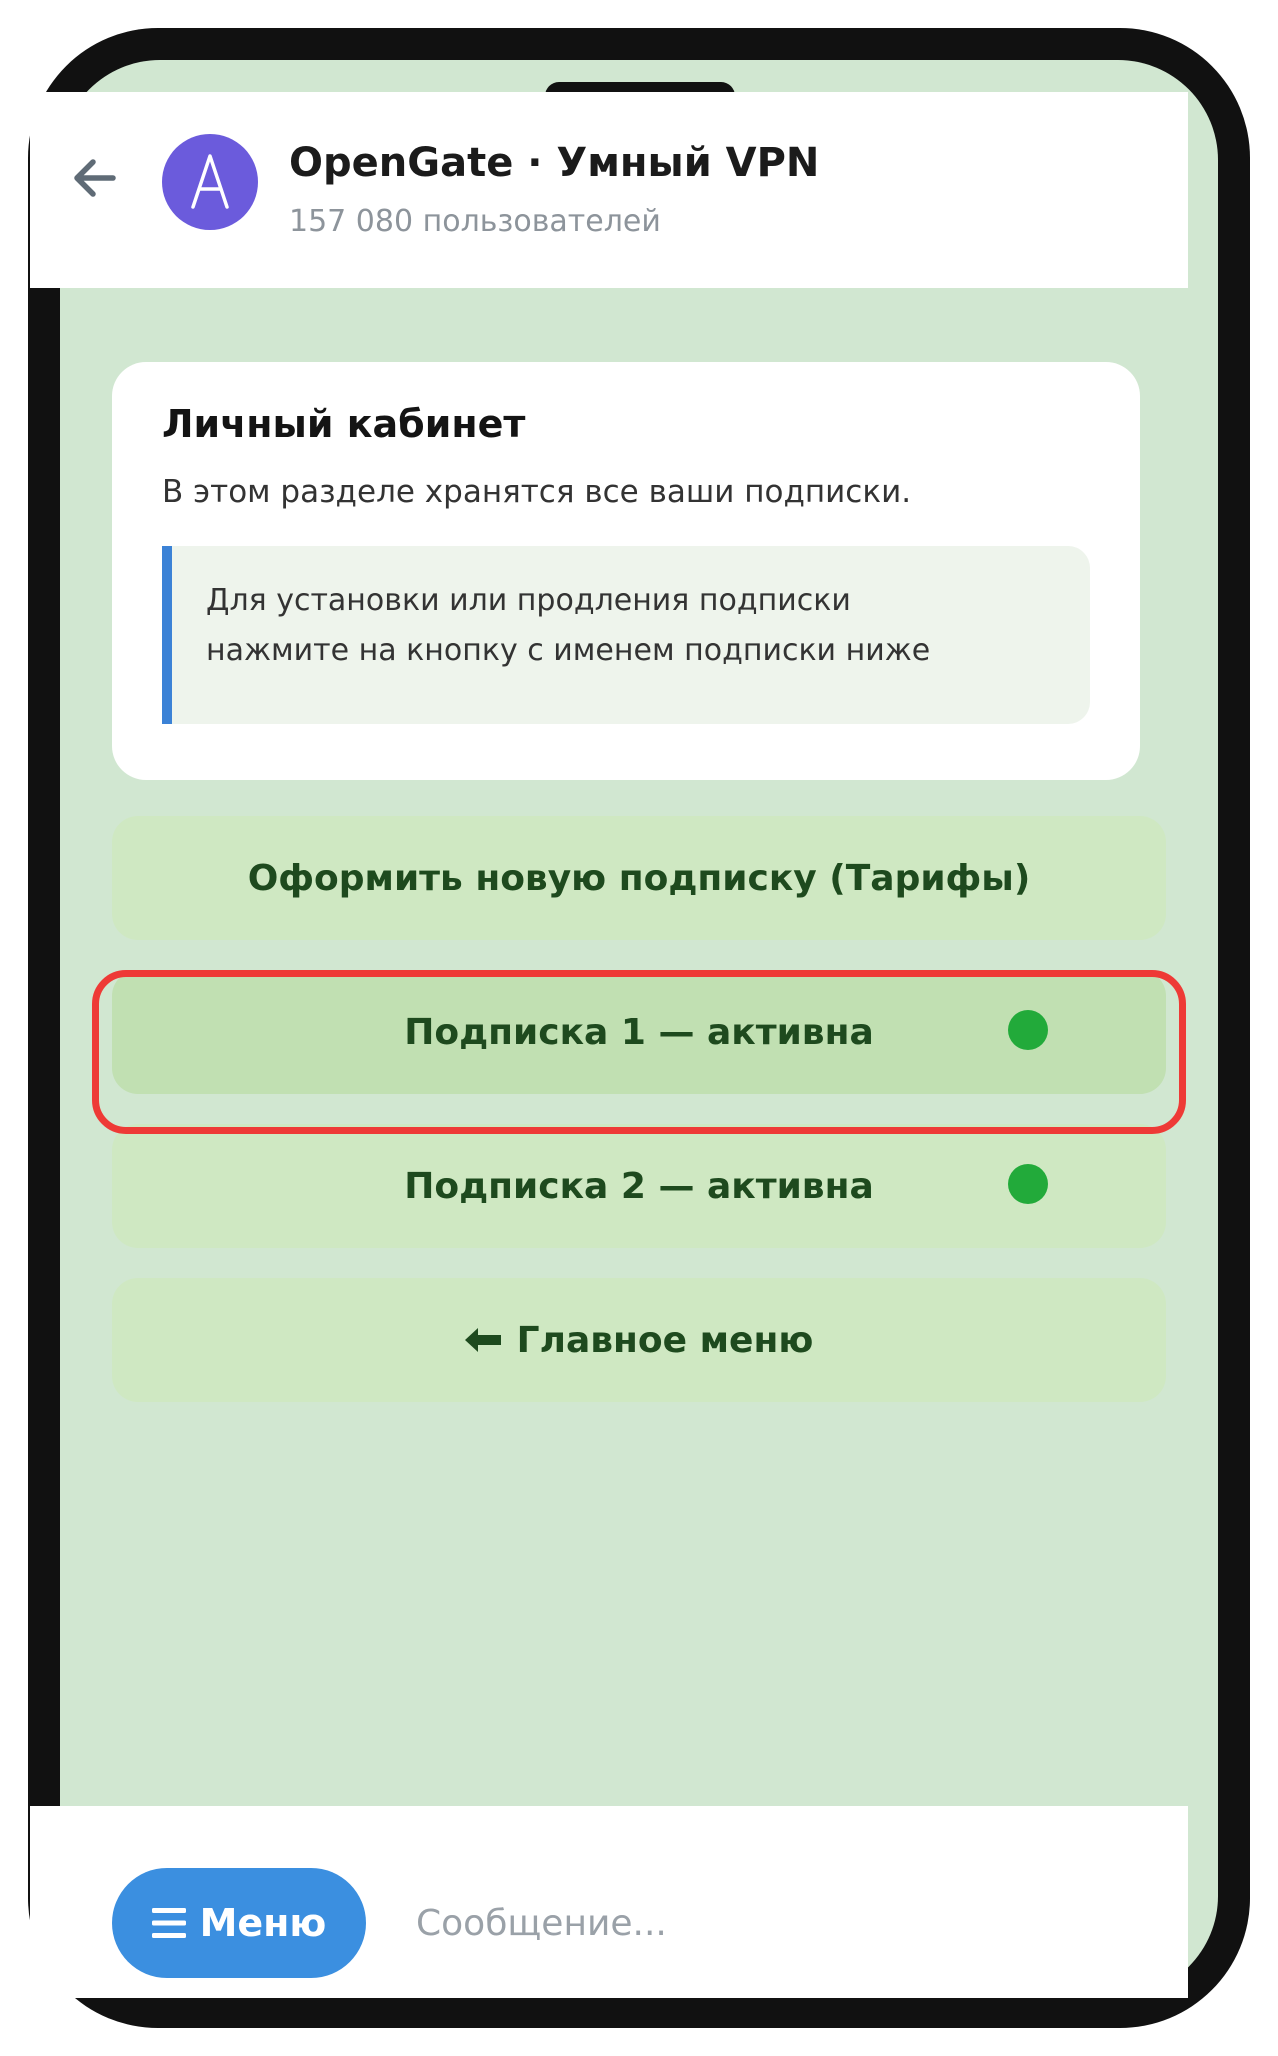 The width and height of the screenshot is (1278, 2056). I want to click on menu-button-label: Меню, so click(263, 1923).